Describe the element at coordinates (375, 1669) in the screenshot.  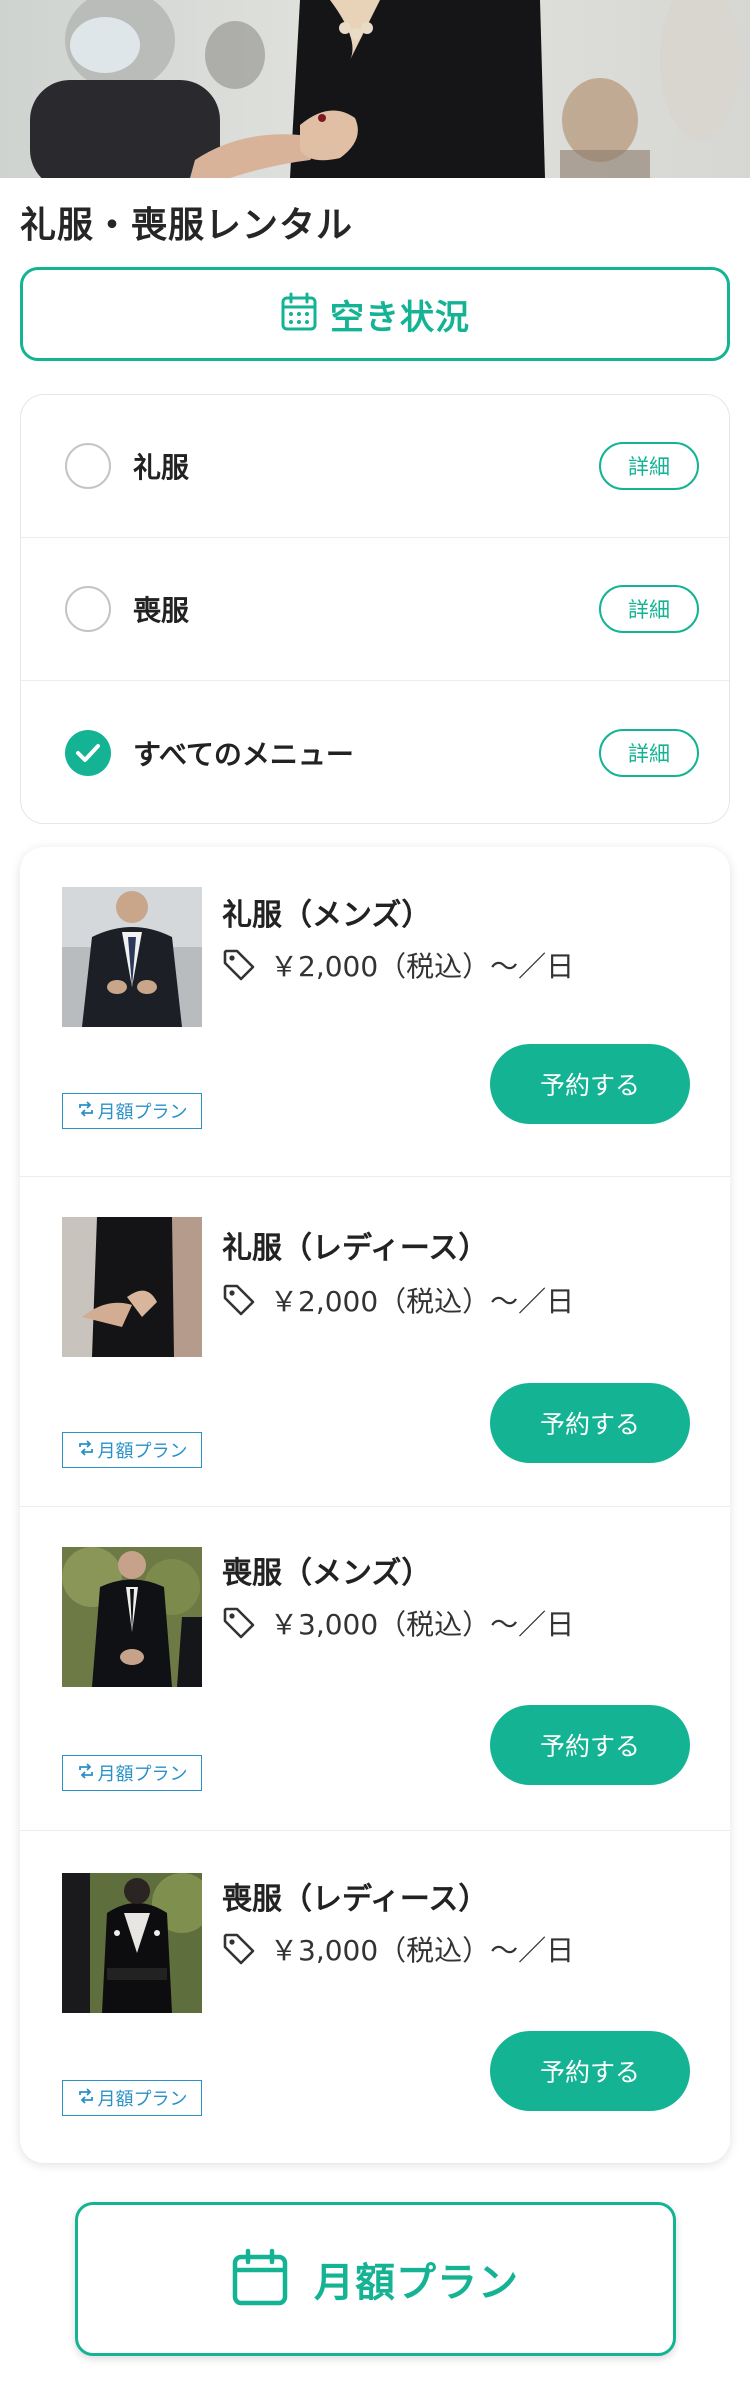
I see `menu-item-mens-mourning: 喪服（メンズ） ￥3,000（税込）〜／日 予約する 月額プラン` at that location.